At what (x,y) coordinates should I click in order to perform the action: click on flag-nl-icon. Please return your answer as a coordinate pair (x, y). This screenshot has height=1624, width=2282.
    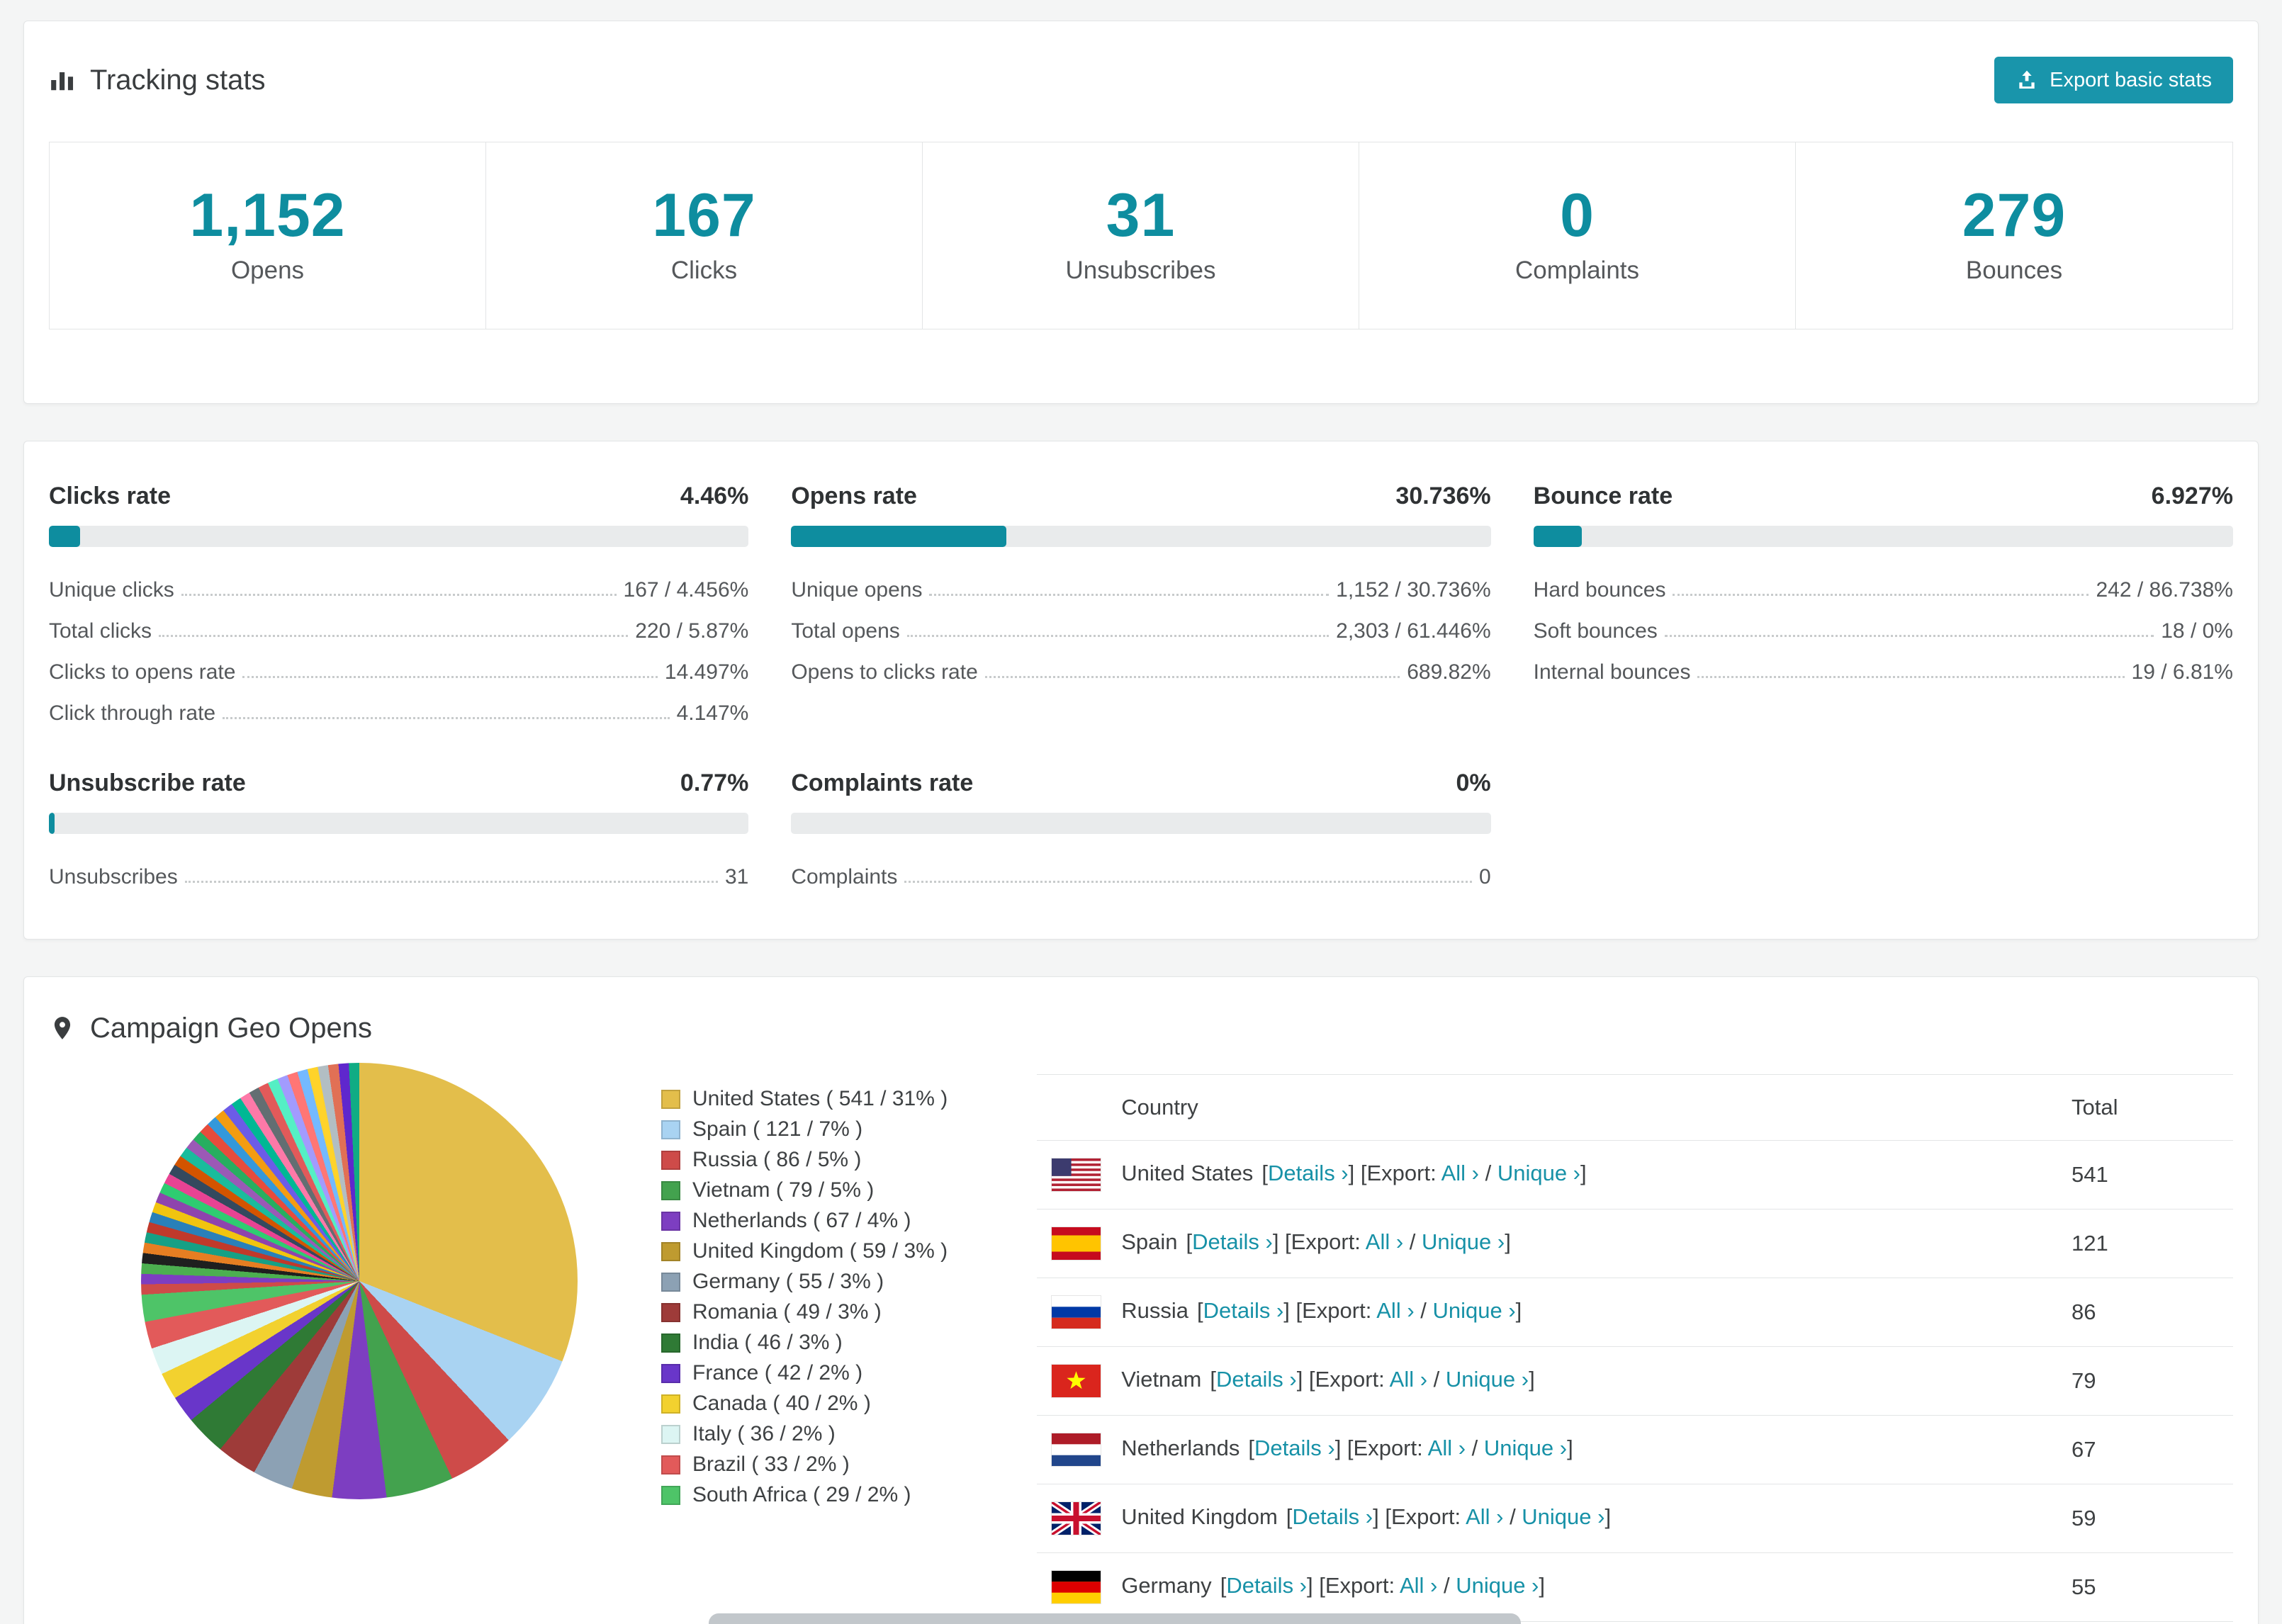
    Looking at the image, I should click on (1076, 1450).